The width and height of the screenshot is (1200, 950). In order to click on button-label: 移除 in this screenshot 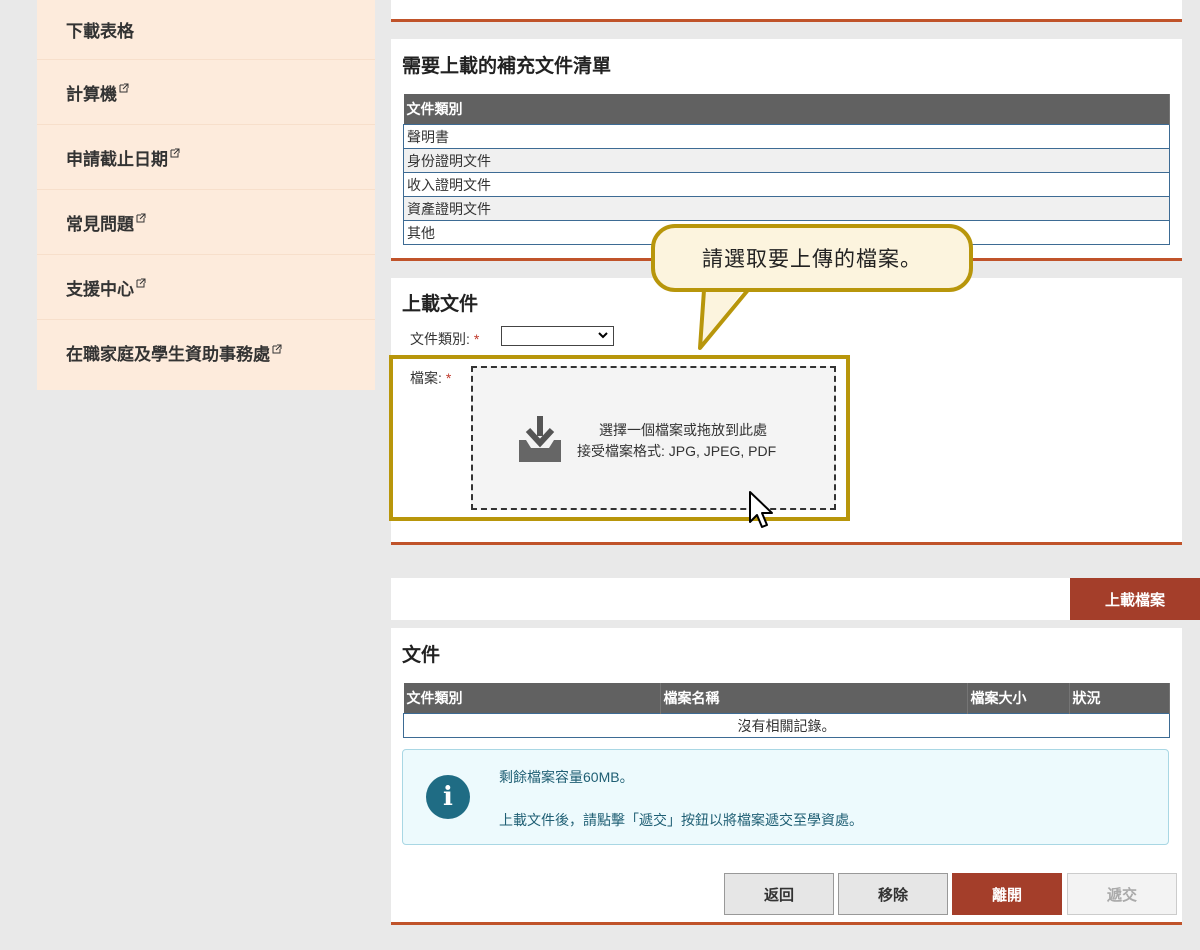, I will do `click(892, 895)`.